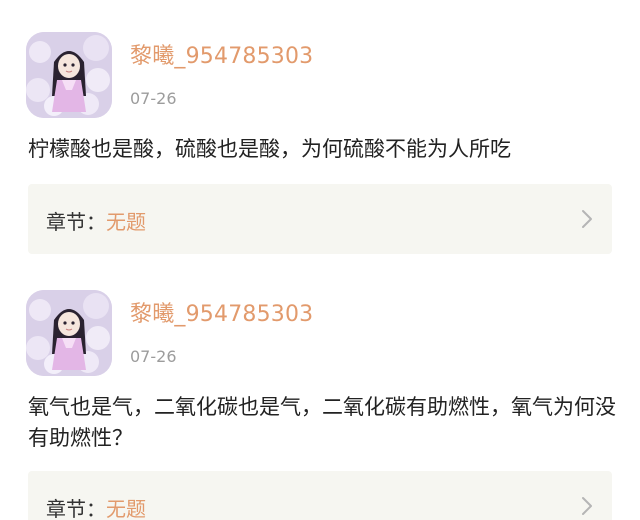 The width and height of the screenshot is (640, 520). What do you see at coordinates (323, 423) in the screenshot?
I see `question-text: 氧气也是气，二氧化碳也是气，二氧化碳有助燃性，氧气为何没有助燃性？` at bounding box center [323, 423].